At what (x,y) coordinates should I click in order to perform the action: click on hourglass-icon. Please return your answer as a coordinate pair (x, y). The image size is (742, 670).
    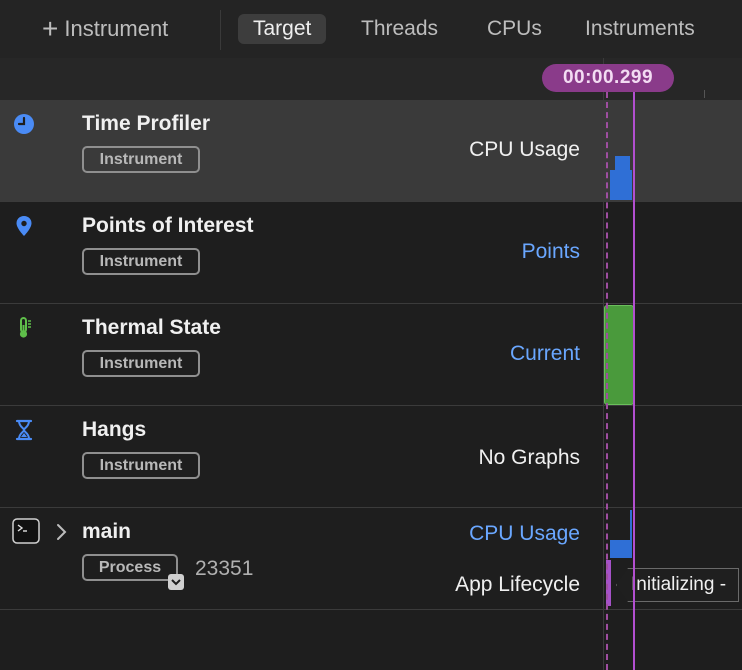
    Looking at the image, I should click on (24, 430).